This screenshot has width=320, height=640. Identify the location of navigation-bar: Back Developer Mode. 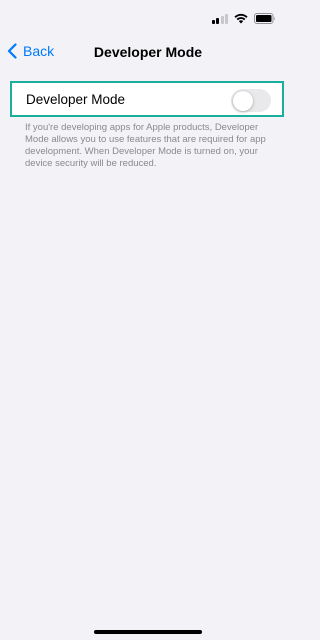
(148, 53).